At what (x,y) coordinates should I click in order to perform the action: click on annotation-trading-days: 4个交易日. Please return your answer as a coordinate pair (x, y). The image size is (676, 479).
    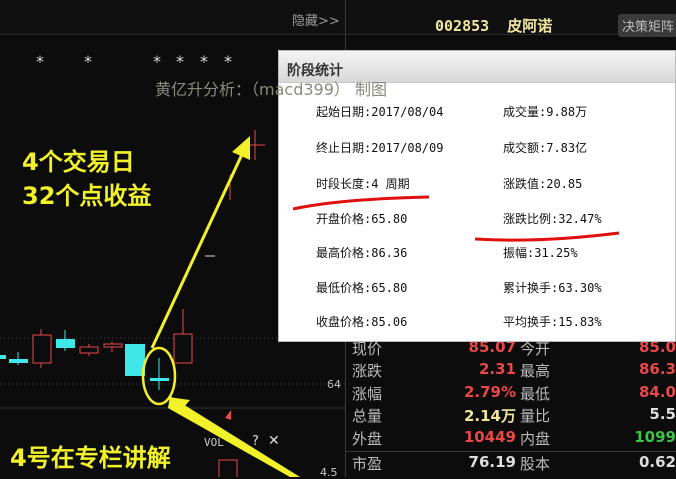
    Looking at the image, I should click on (78, 162).